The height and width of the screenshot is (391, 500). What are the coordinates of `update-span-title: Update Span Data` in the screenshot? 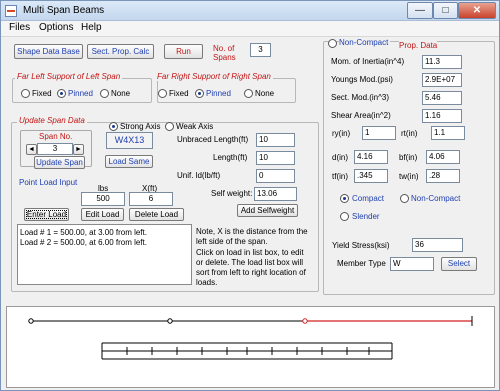 It's located at (52, 120).